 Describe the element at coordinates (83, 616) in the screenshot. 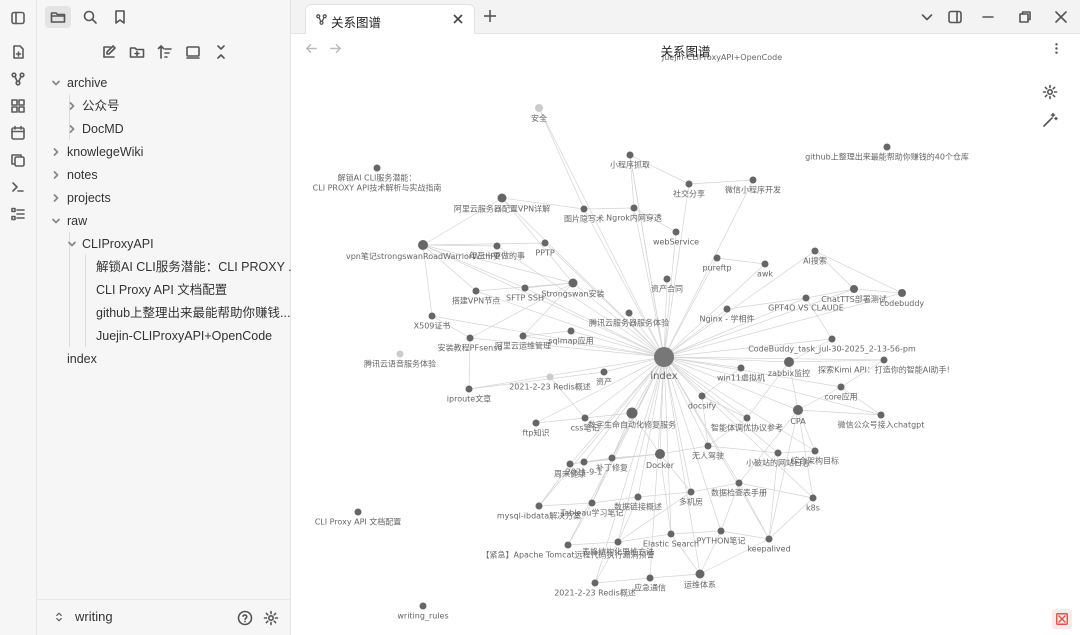

I see `vault-switcher: writing` at that location.